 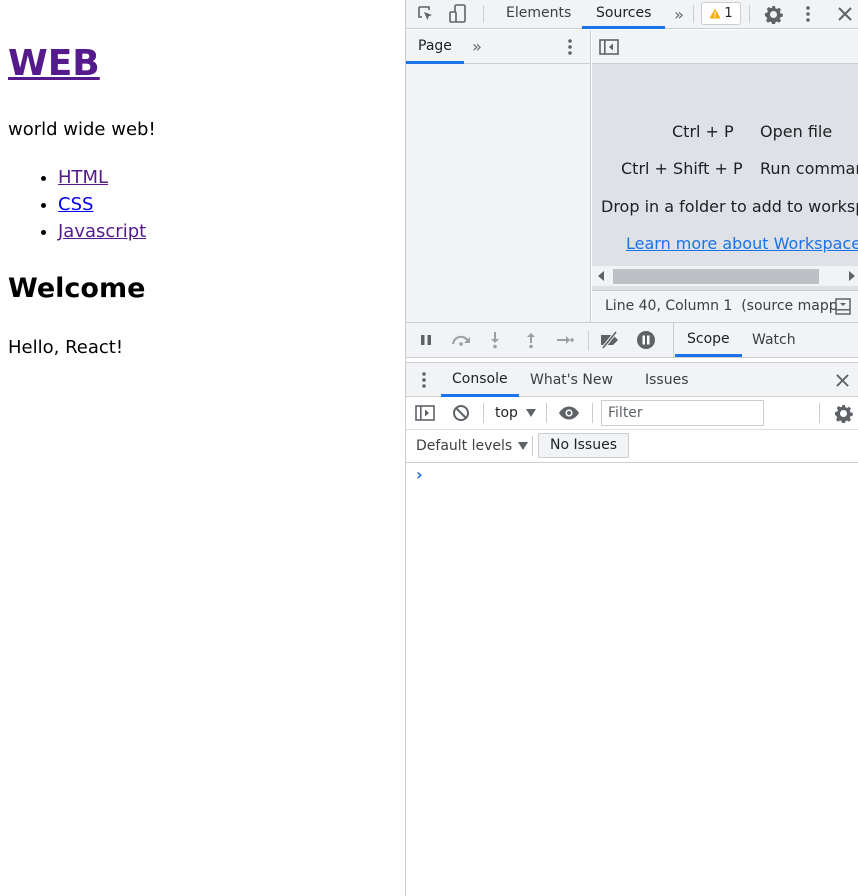 I want to click on device-toolbar-icon, so click(x=458, y=14).